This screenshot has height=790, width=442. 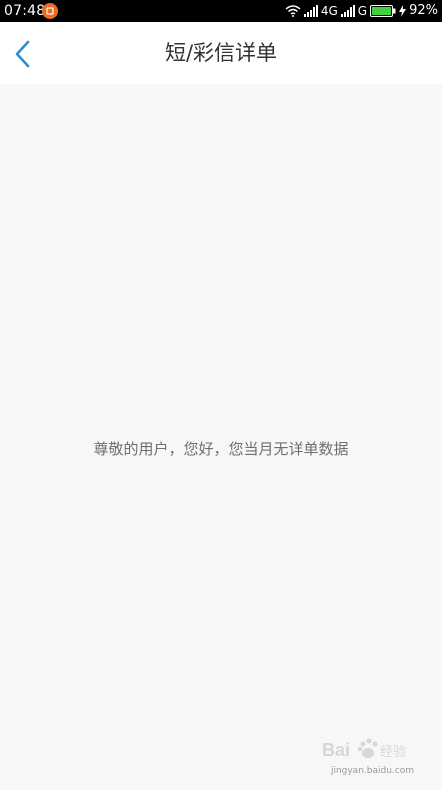 I want to click on nav-bar: 短/彩信详单, so click(x=221, y=53).